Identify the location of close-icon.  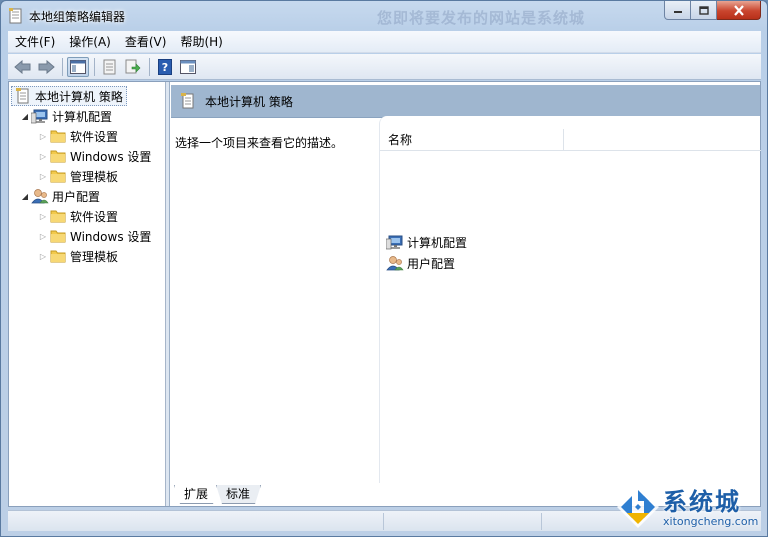
(738, 10).